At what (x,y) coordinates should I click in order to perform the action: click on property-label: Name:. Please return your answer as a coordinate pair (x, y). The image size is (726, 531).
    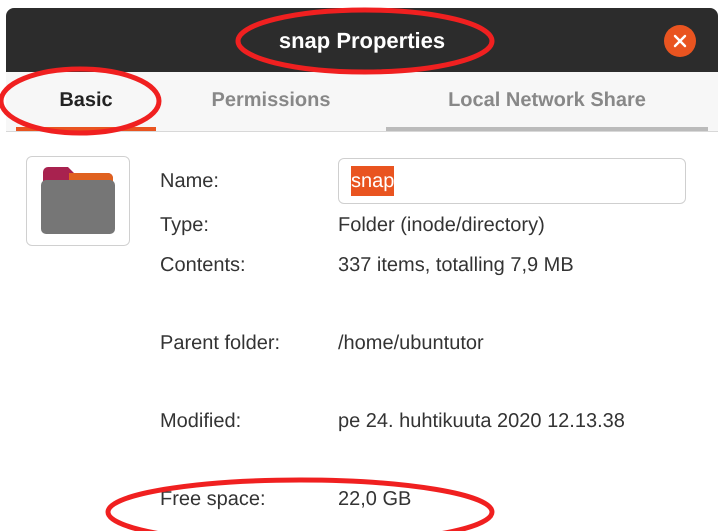
    Looking at the image, I should click on (190, 181).